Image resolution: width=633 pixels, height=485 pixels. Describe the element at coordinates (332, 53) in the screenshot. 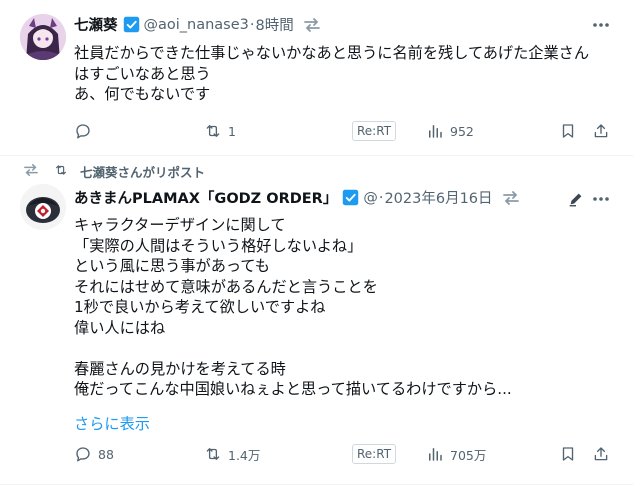

I see `text-line: 社員だからできた仕事じゃないかなあと思うに名前を残してあげた企業さん` at that location.